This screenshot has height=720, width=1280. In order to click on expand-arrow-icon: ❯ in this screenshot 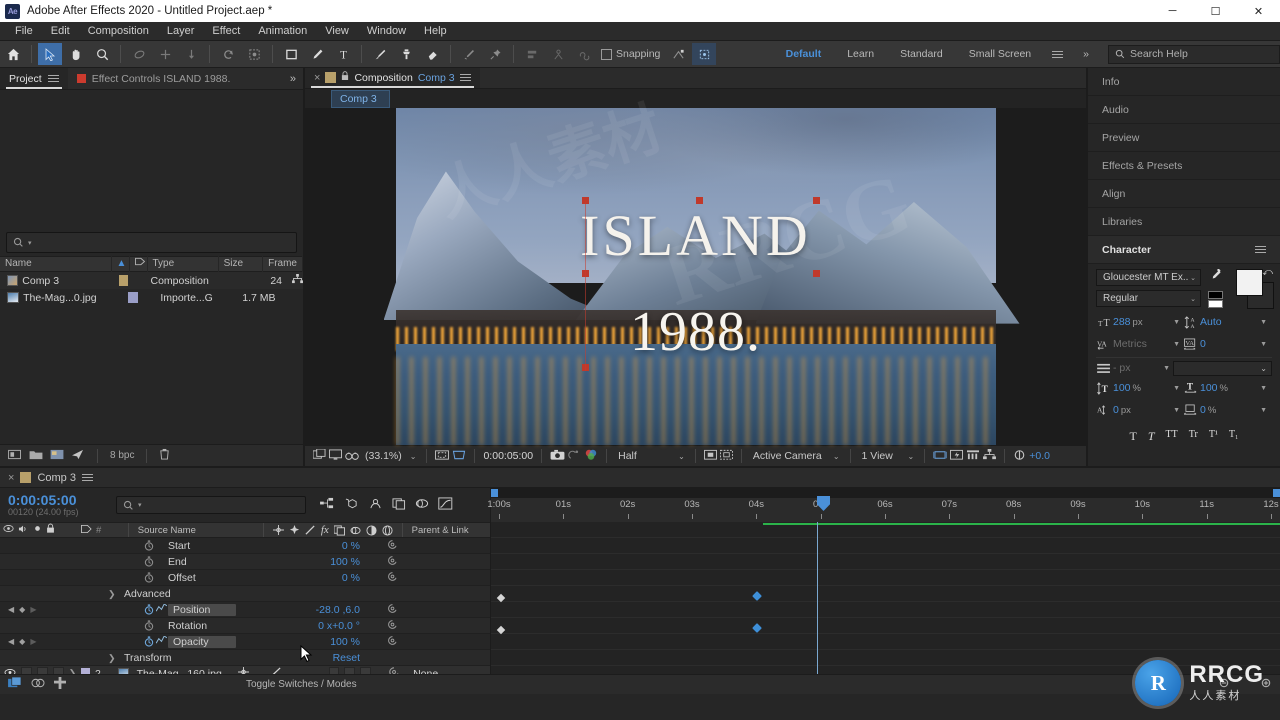, I will do `click(112, 658)`.